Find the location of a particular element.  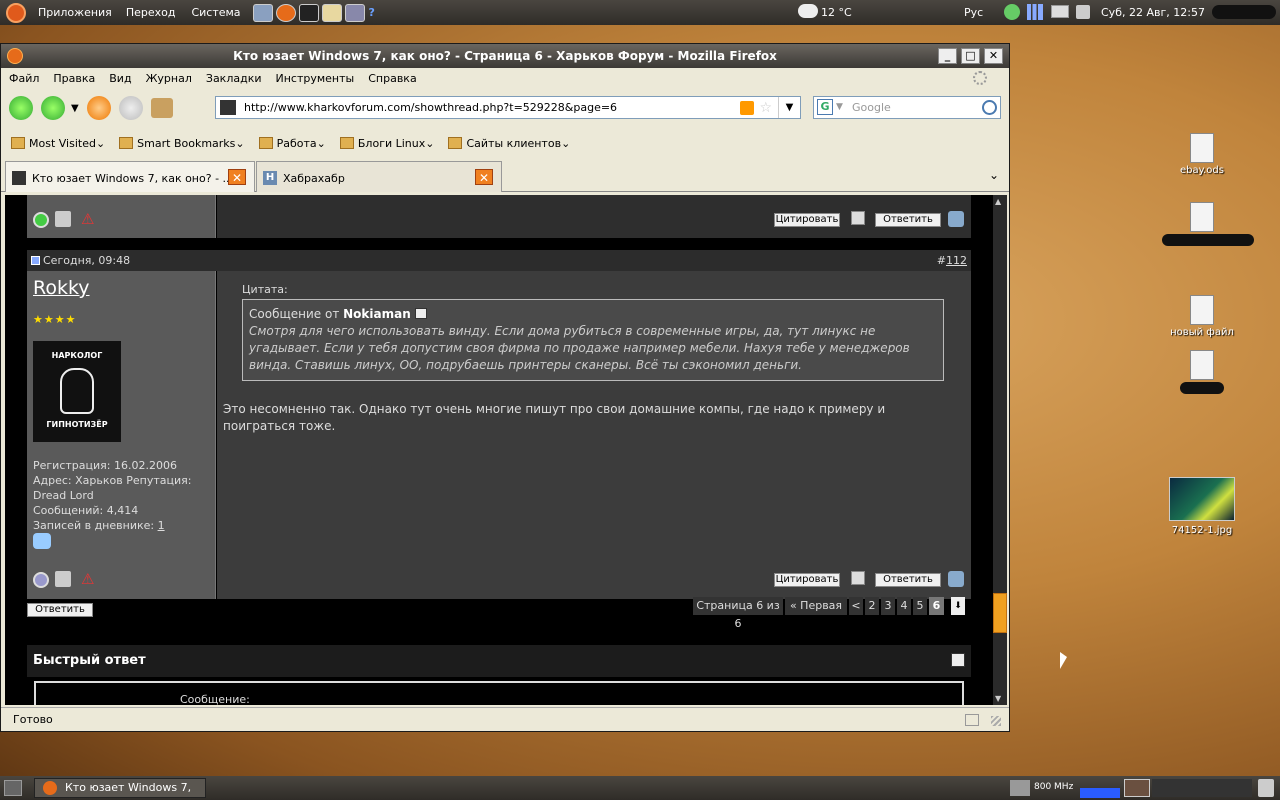

launcher-icon is located at coordinates (262, 12).